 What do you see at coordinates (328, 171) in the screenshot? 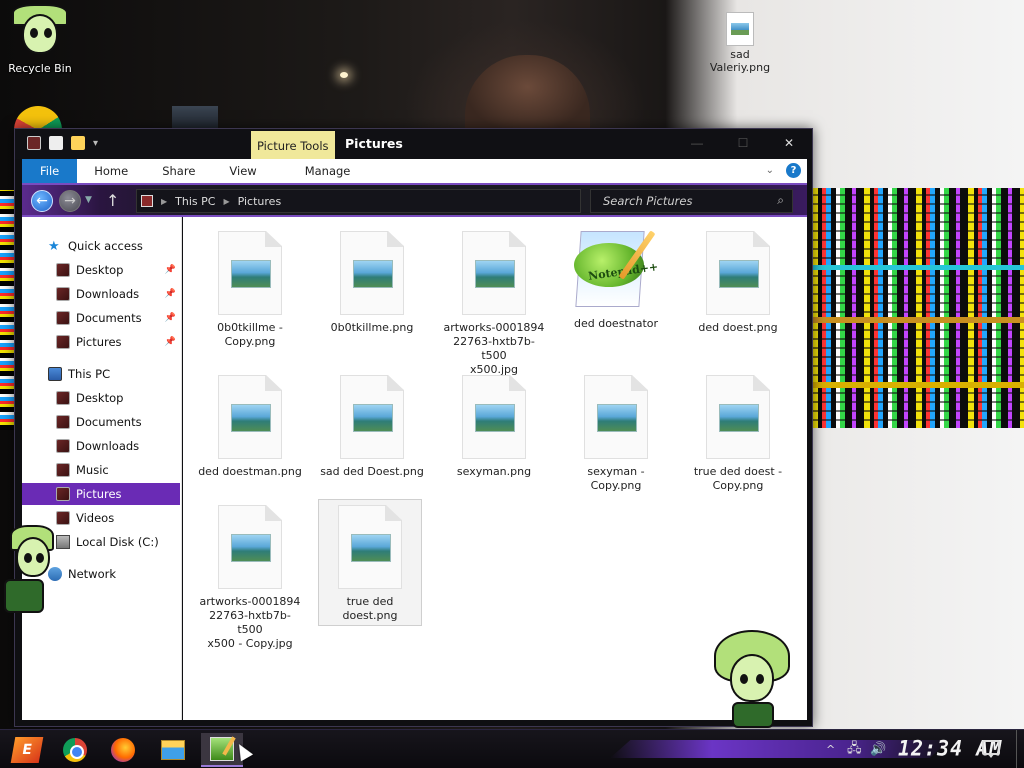
I see `tab-manage: Manage` at bounding box center [328, 171].